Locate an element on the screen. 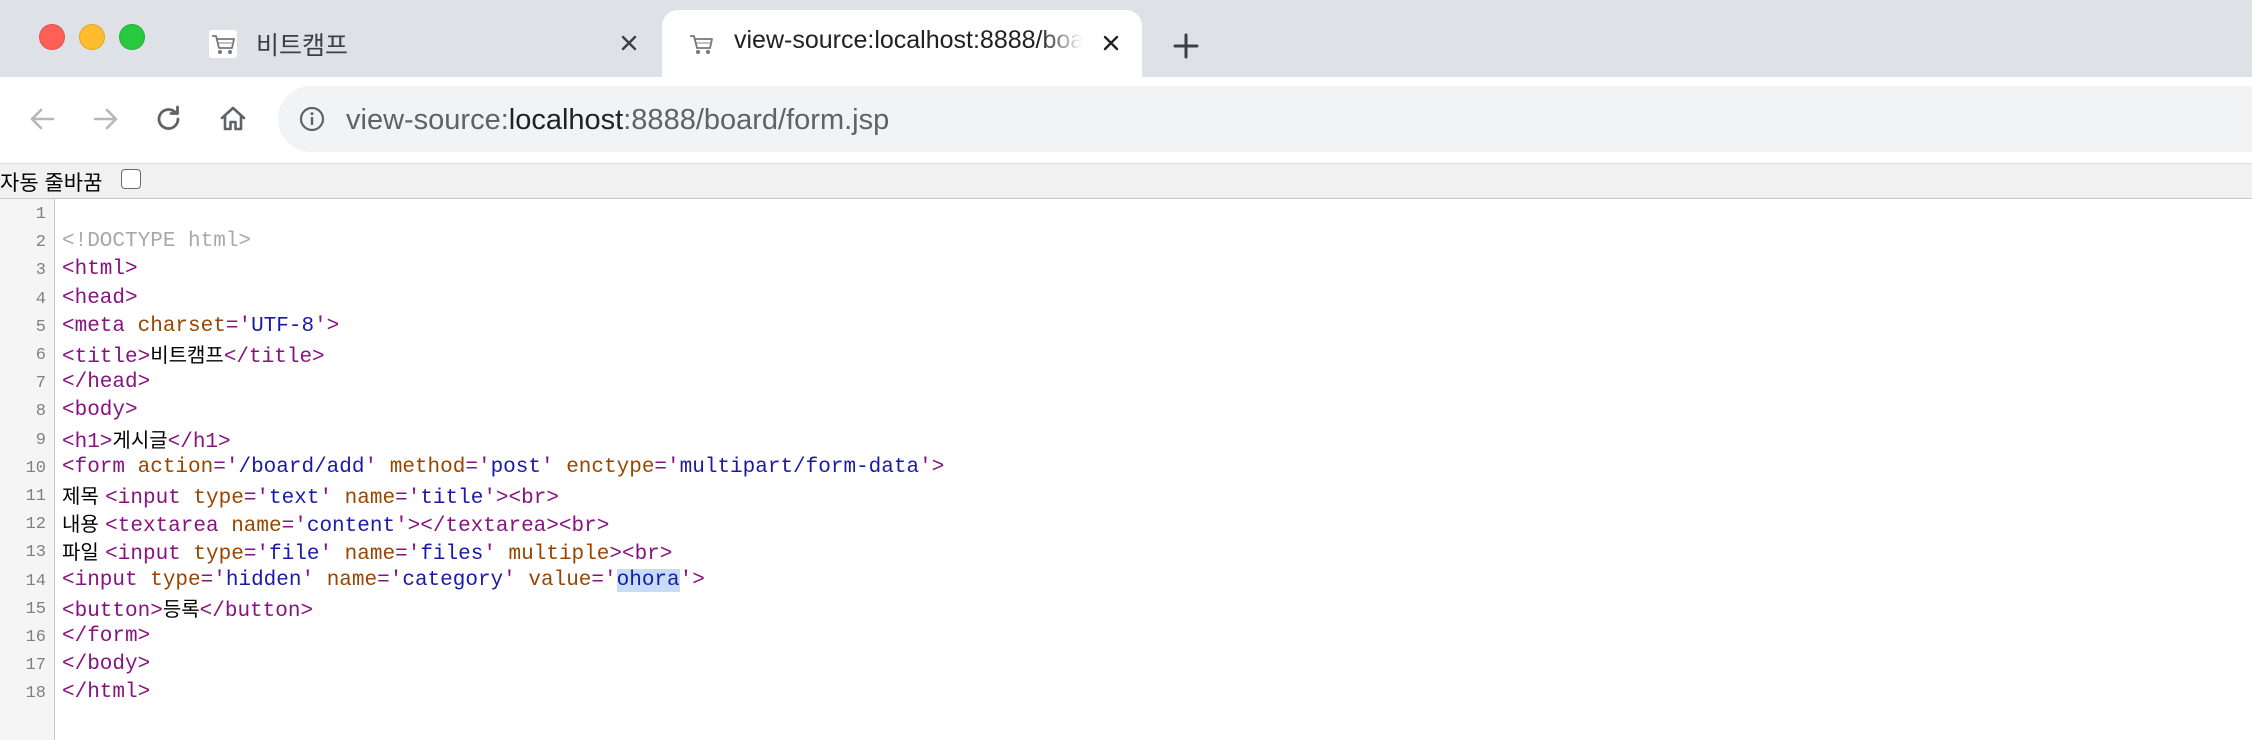  minimize-window-button is located at coordinates (92, 37).